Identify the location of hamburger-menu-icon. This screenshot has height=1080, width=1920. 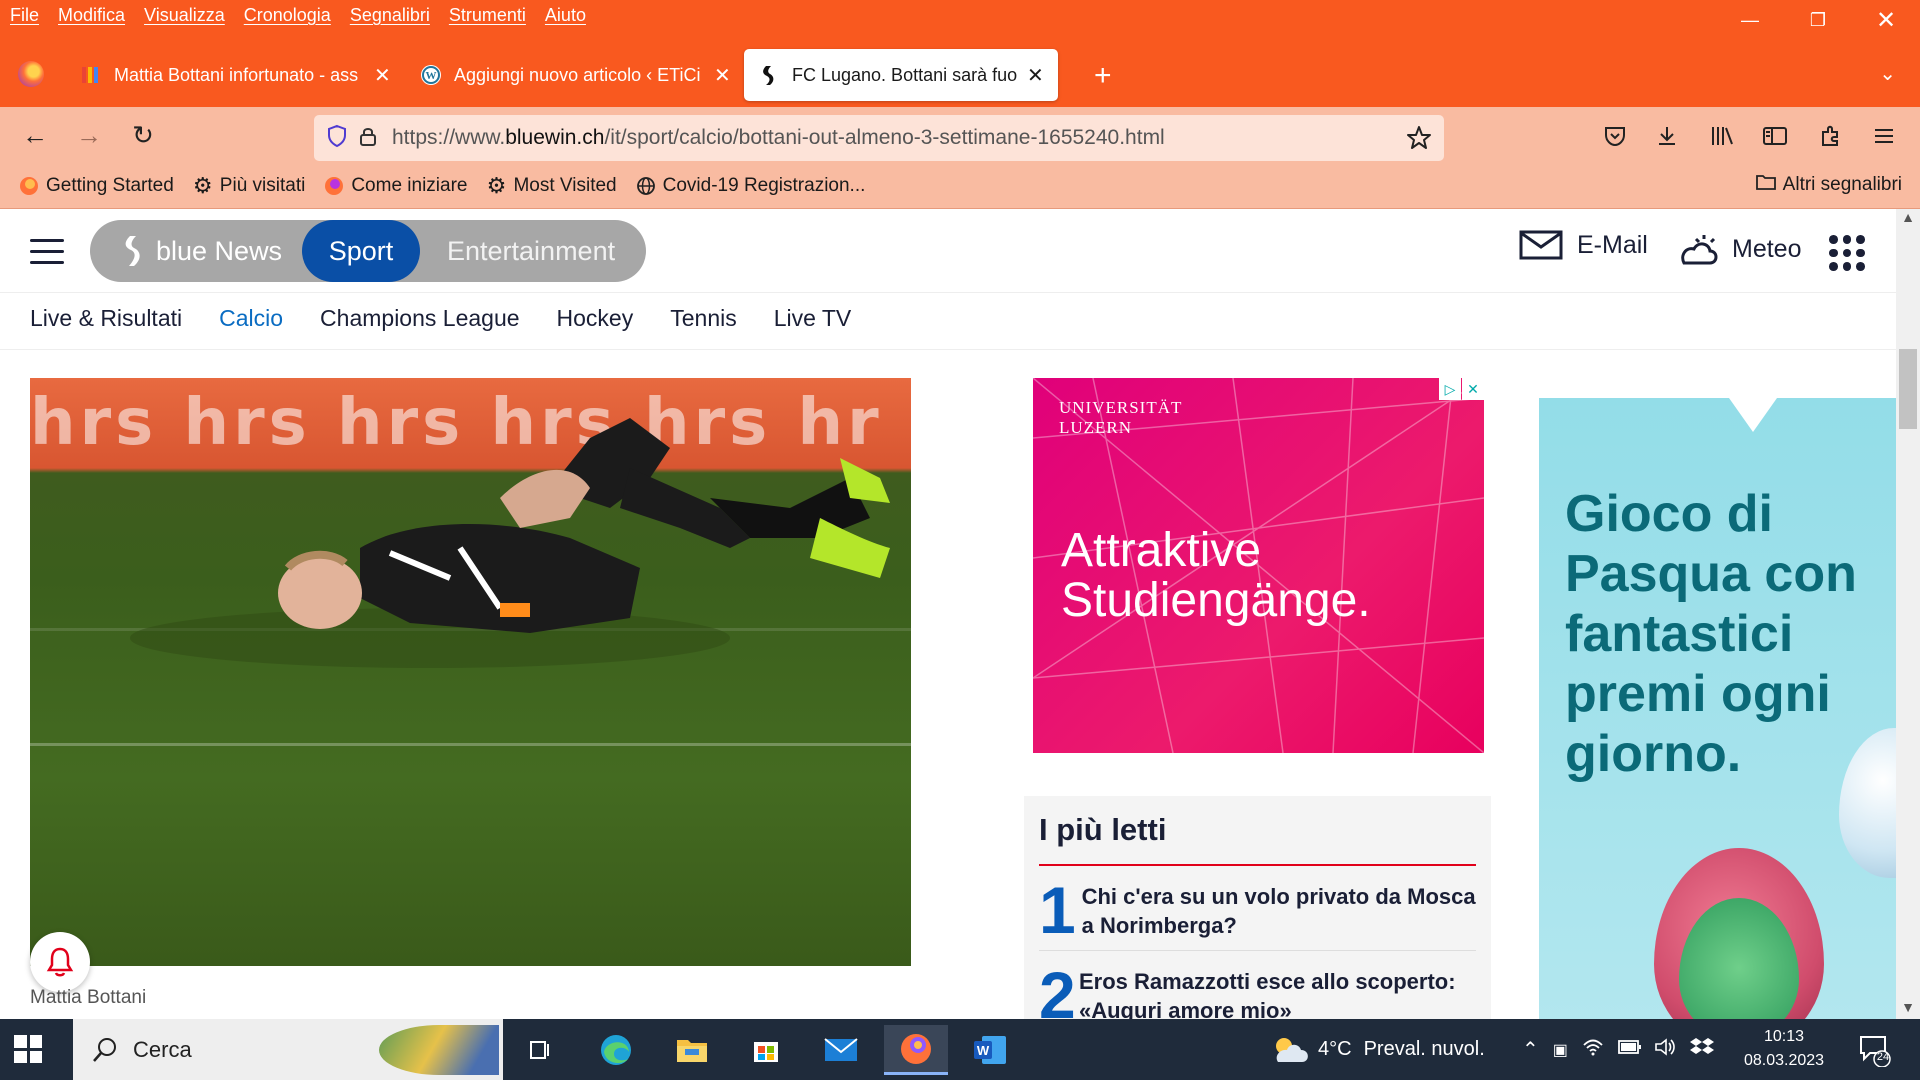
(47, 253).